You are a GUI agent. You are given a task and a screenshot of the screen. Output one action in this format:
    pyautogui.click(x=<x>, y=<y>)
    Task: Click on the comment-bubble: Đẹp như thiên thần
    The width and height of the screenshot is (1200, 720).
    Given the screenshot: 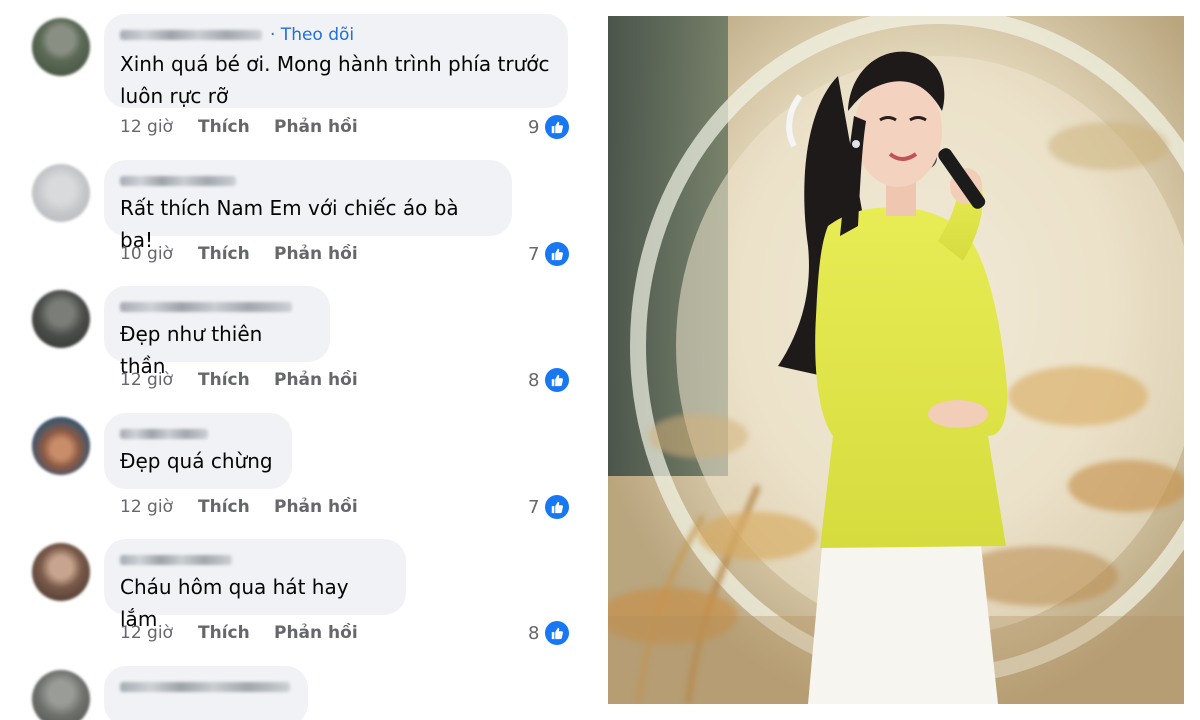 What is the action you would take?
    pyautogui.click(x=217, y=332)
    